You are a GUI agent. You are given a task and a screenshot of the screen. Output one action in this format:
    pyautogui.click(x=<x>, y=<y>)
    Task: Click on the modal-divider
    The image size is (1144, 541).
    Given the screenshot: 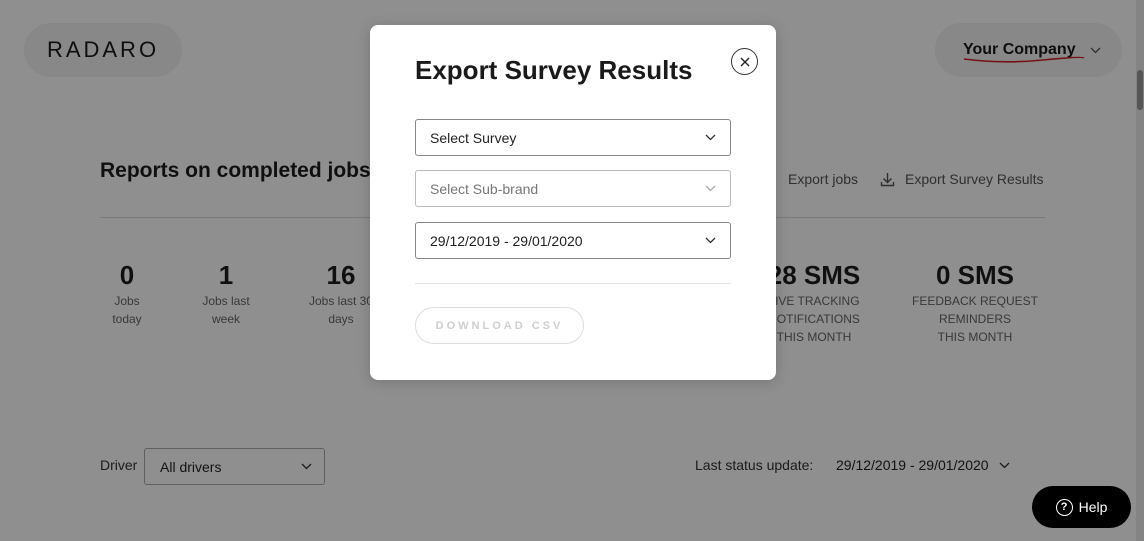 What is the action you would take?
    pyautogui.click(x=573, y=283)
    